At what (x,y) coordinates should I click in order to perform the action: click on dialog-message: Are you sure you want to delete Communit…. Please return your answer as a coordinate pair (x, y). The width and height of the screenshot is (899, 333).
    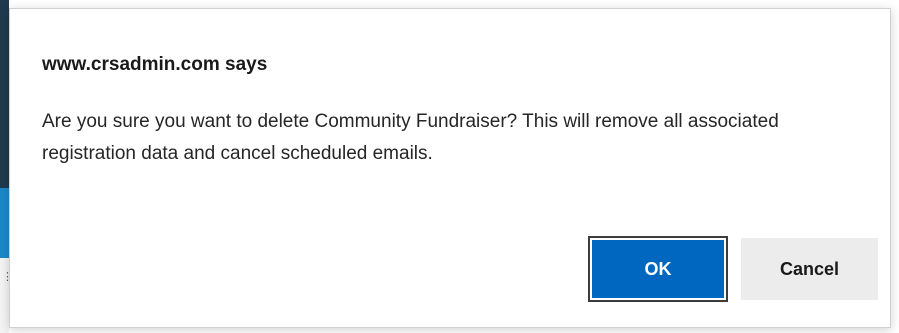
    Looking at the image, I should click on (410, 137).